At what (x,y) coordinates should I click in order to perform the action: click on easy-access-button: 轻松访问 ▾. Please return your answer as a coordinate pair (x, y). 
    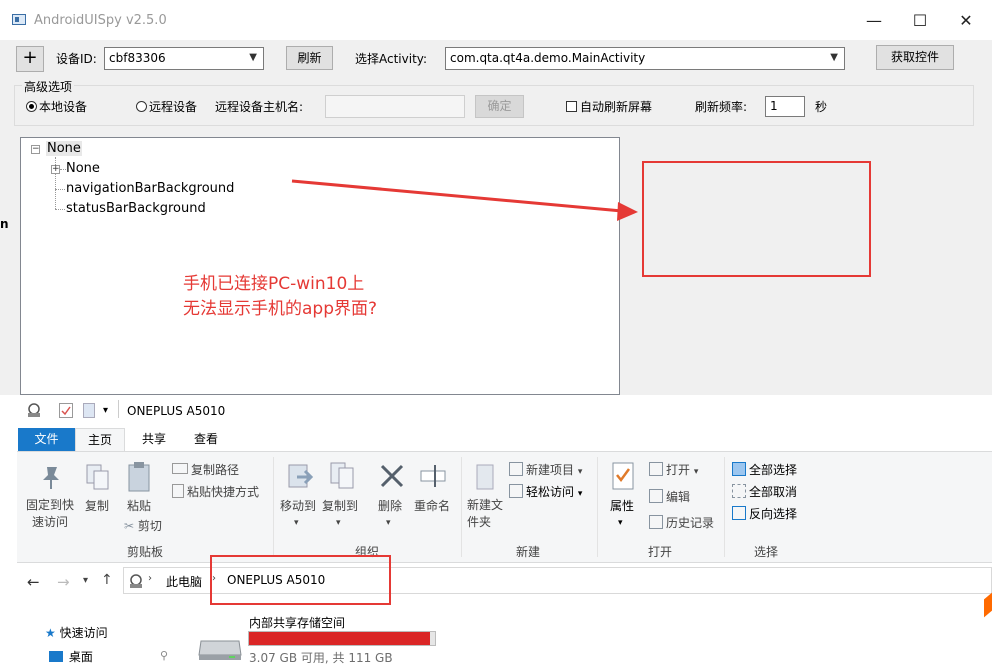
    Looking at the image, I should click on (545, 491).